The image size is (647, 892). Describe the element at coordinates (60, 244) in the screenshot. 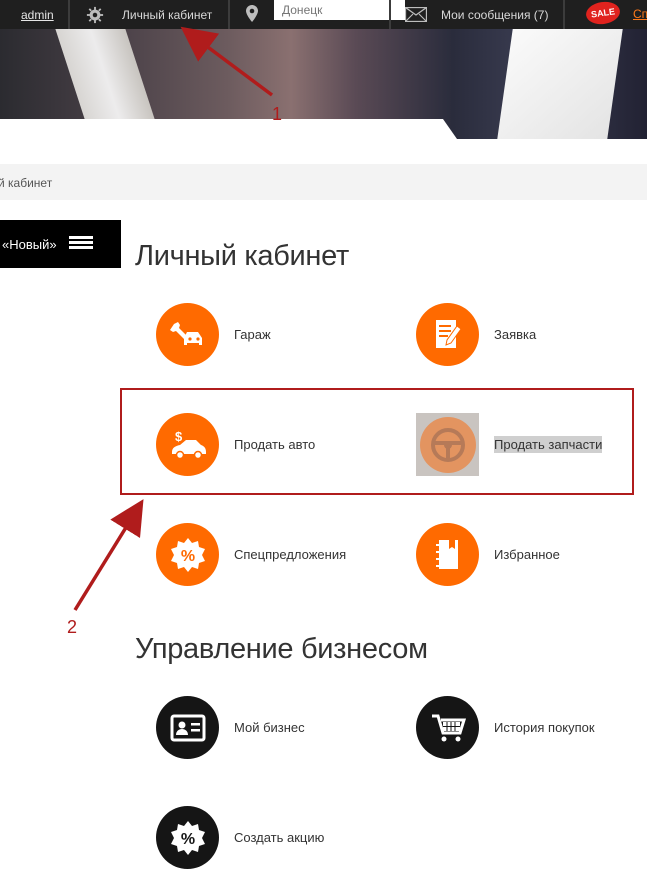

I see `menu-button: «Новый»` at that location.